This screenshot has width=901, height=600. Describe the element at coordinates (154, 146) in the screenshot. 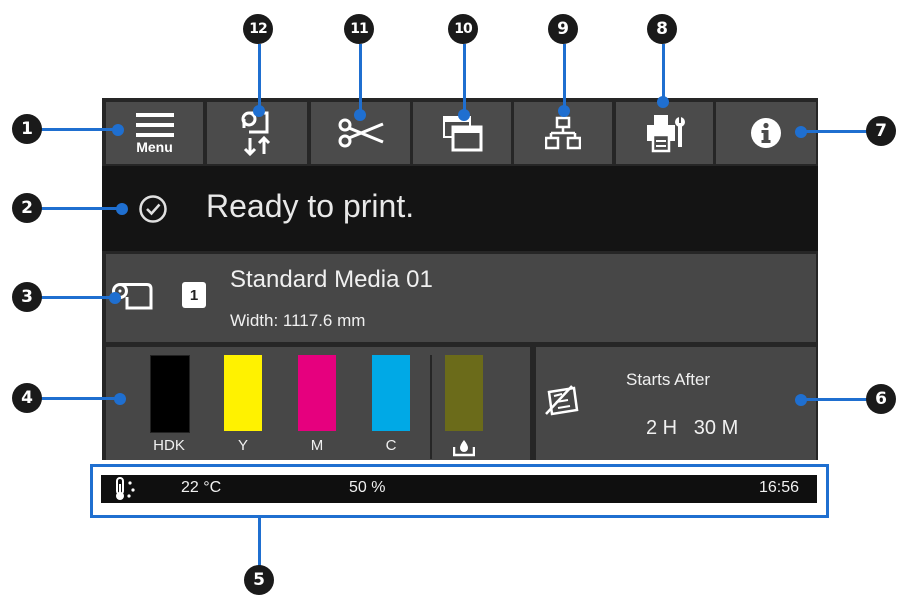

I see `menu-label: Menu` at that location.